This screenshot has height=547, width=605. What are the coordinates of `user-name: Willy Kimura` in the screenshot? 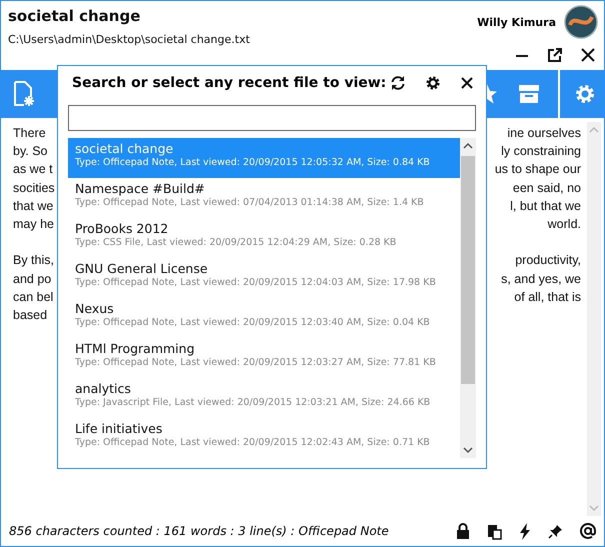 It's located at (516, 22).